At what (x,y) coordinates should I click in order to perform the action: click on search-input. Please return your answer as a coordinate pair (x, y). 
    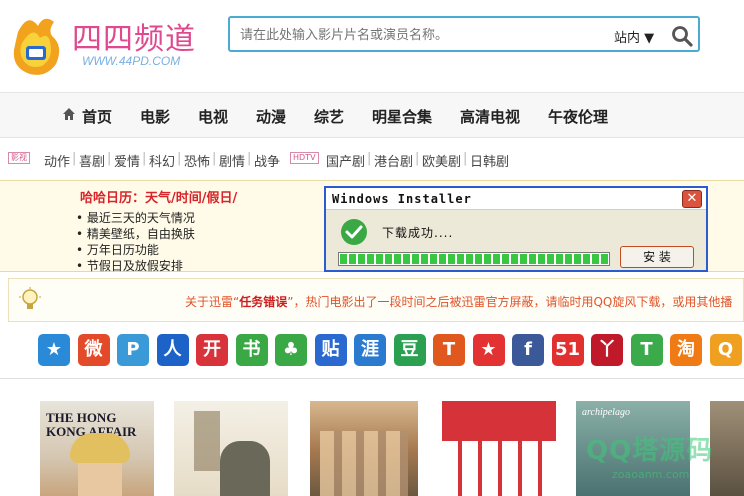
    Looking at the image, I should click on (420, 35).